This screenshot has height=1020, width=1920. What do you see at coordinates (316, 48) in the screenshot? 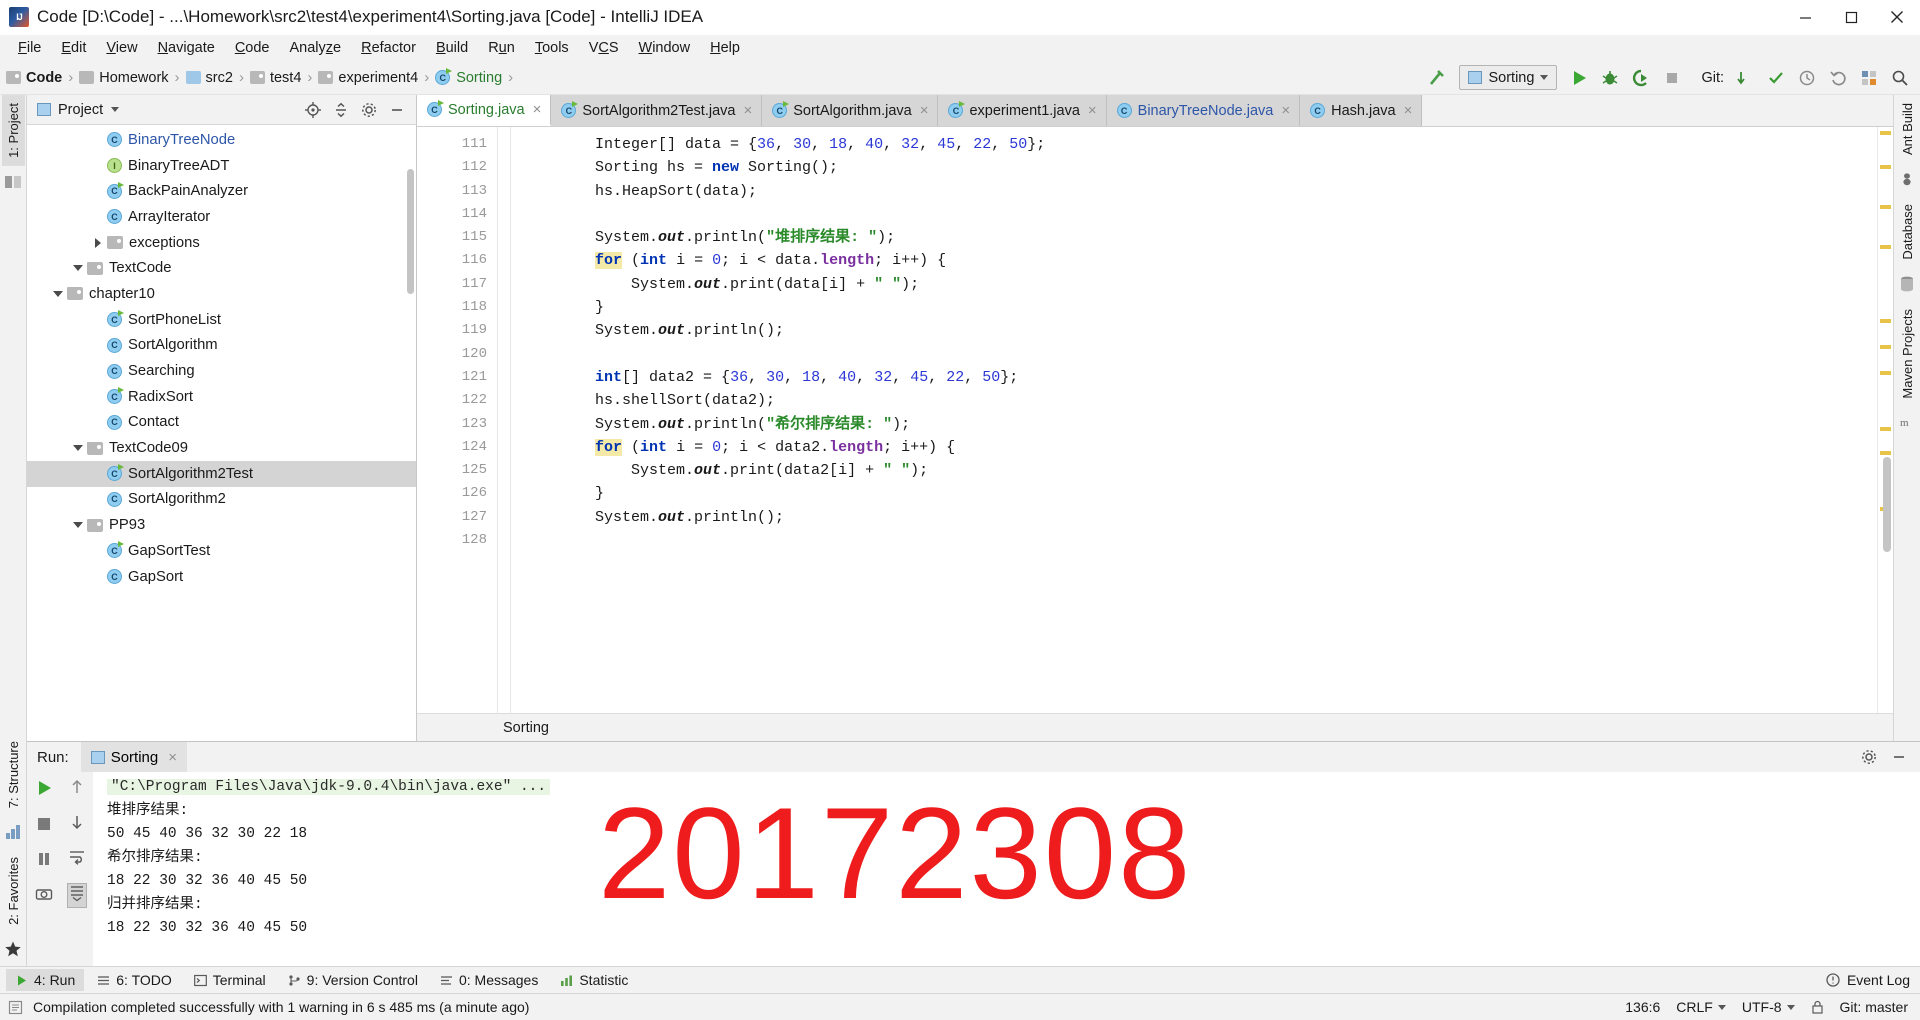
I see `menu-analyze: Analyze` at bounding box center [316, 48].